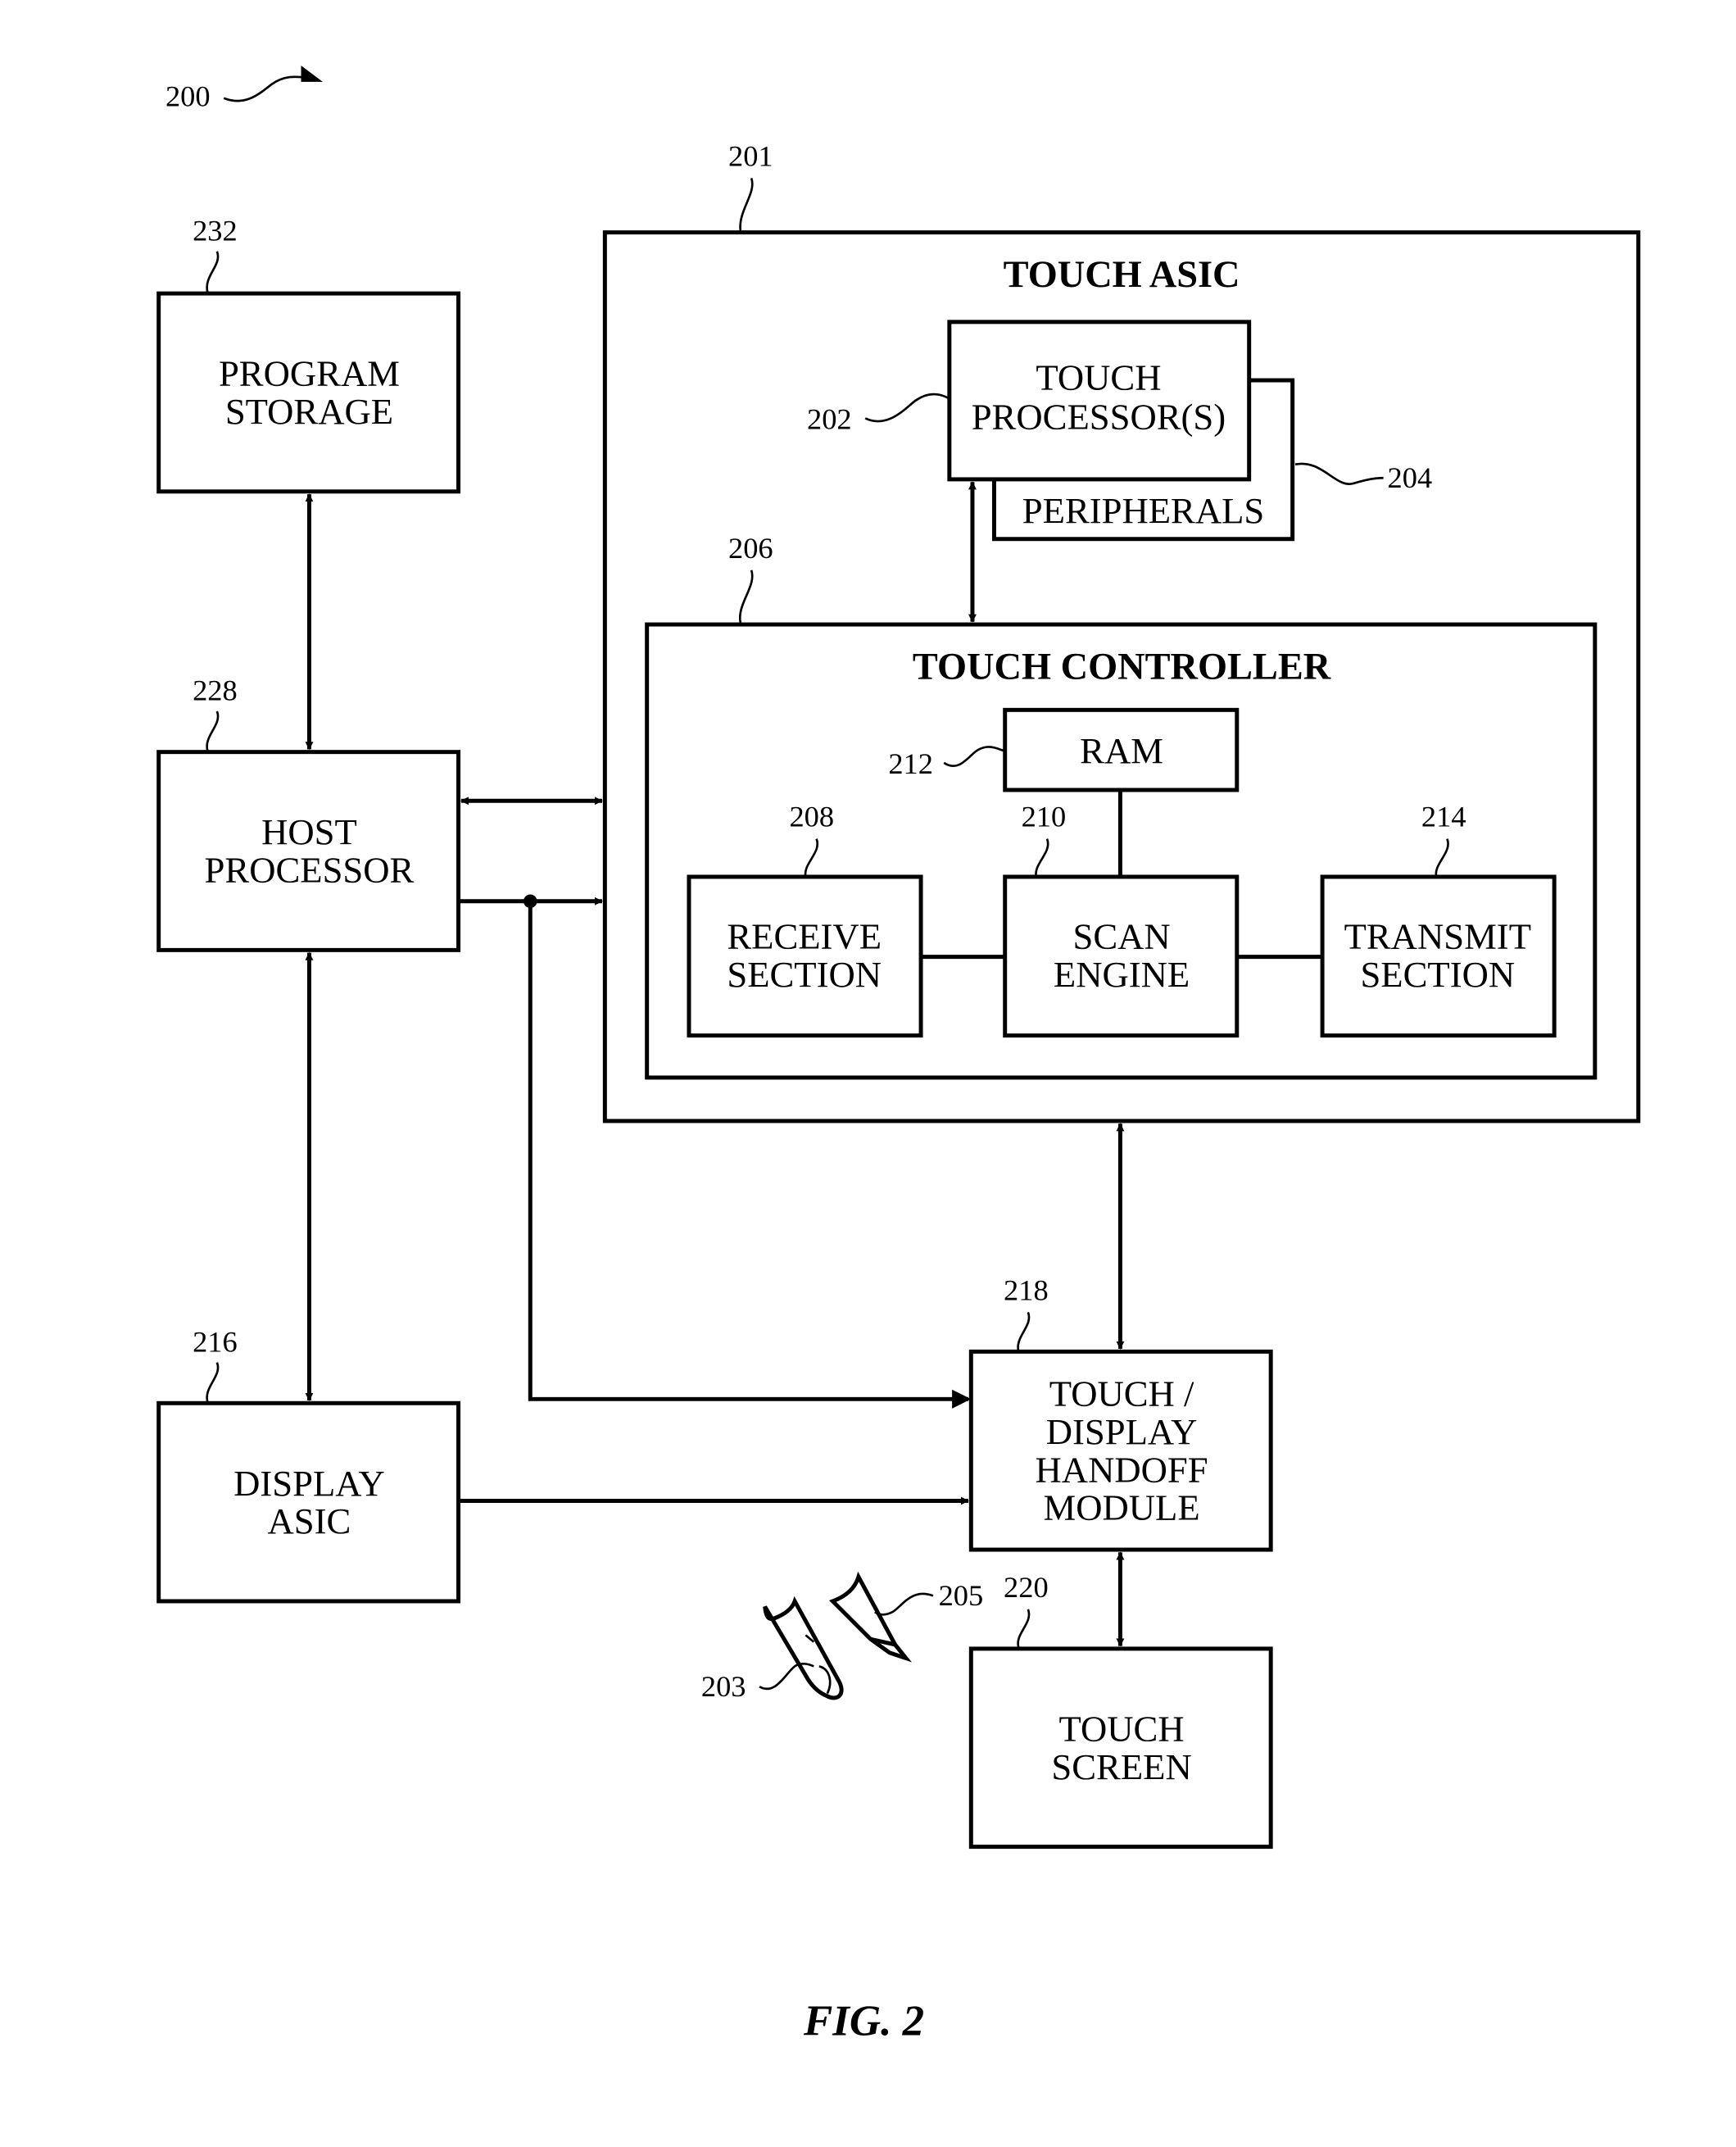 The width and height of the screenshot is (1736, 2147). What do you see at coordinates (870, 1617) in the screenshot?
I see `stylus-icon` at bounding box center [870, 1617].